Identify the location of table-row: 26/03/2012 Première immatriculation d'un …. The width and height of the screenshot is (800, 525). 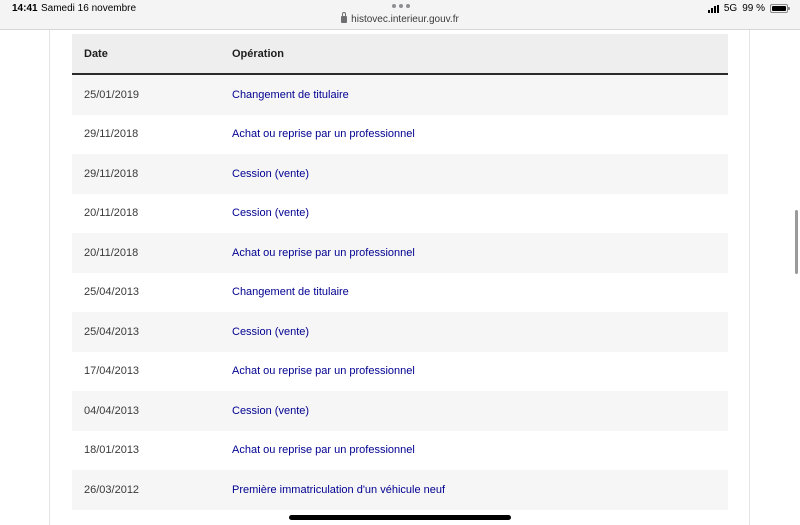
(400, 490).